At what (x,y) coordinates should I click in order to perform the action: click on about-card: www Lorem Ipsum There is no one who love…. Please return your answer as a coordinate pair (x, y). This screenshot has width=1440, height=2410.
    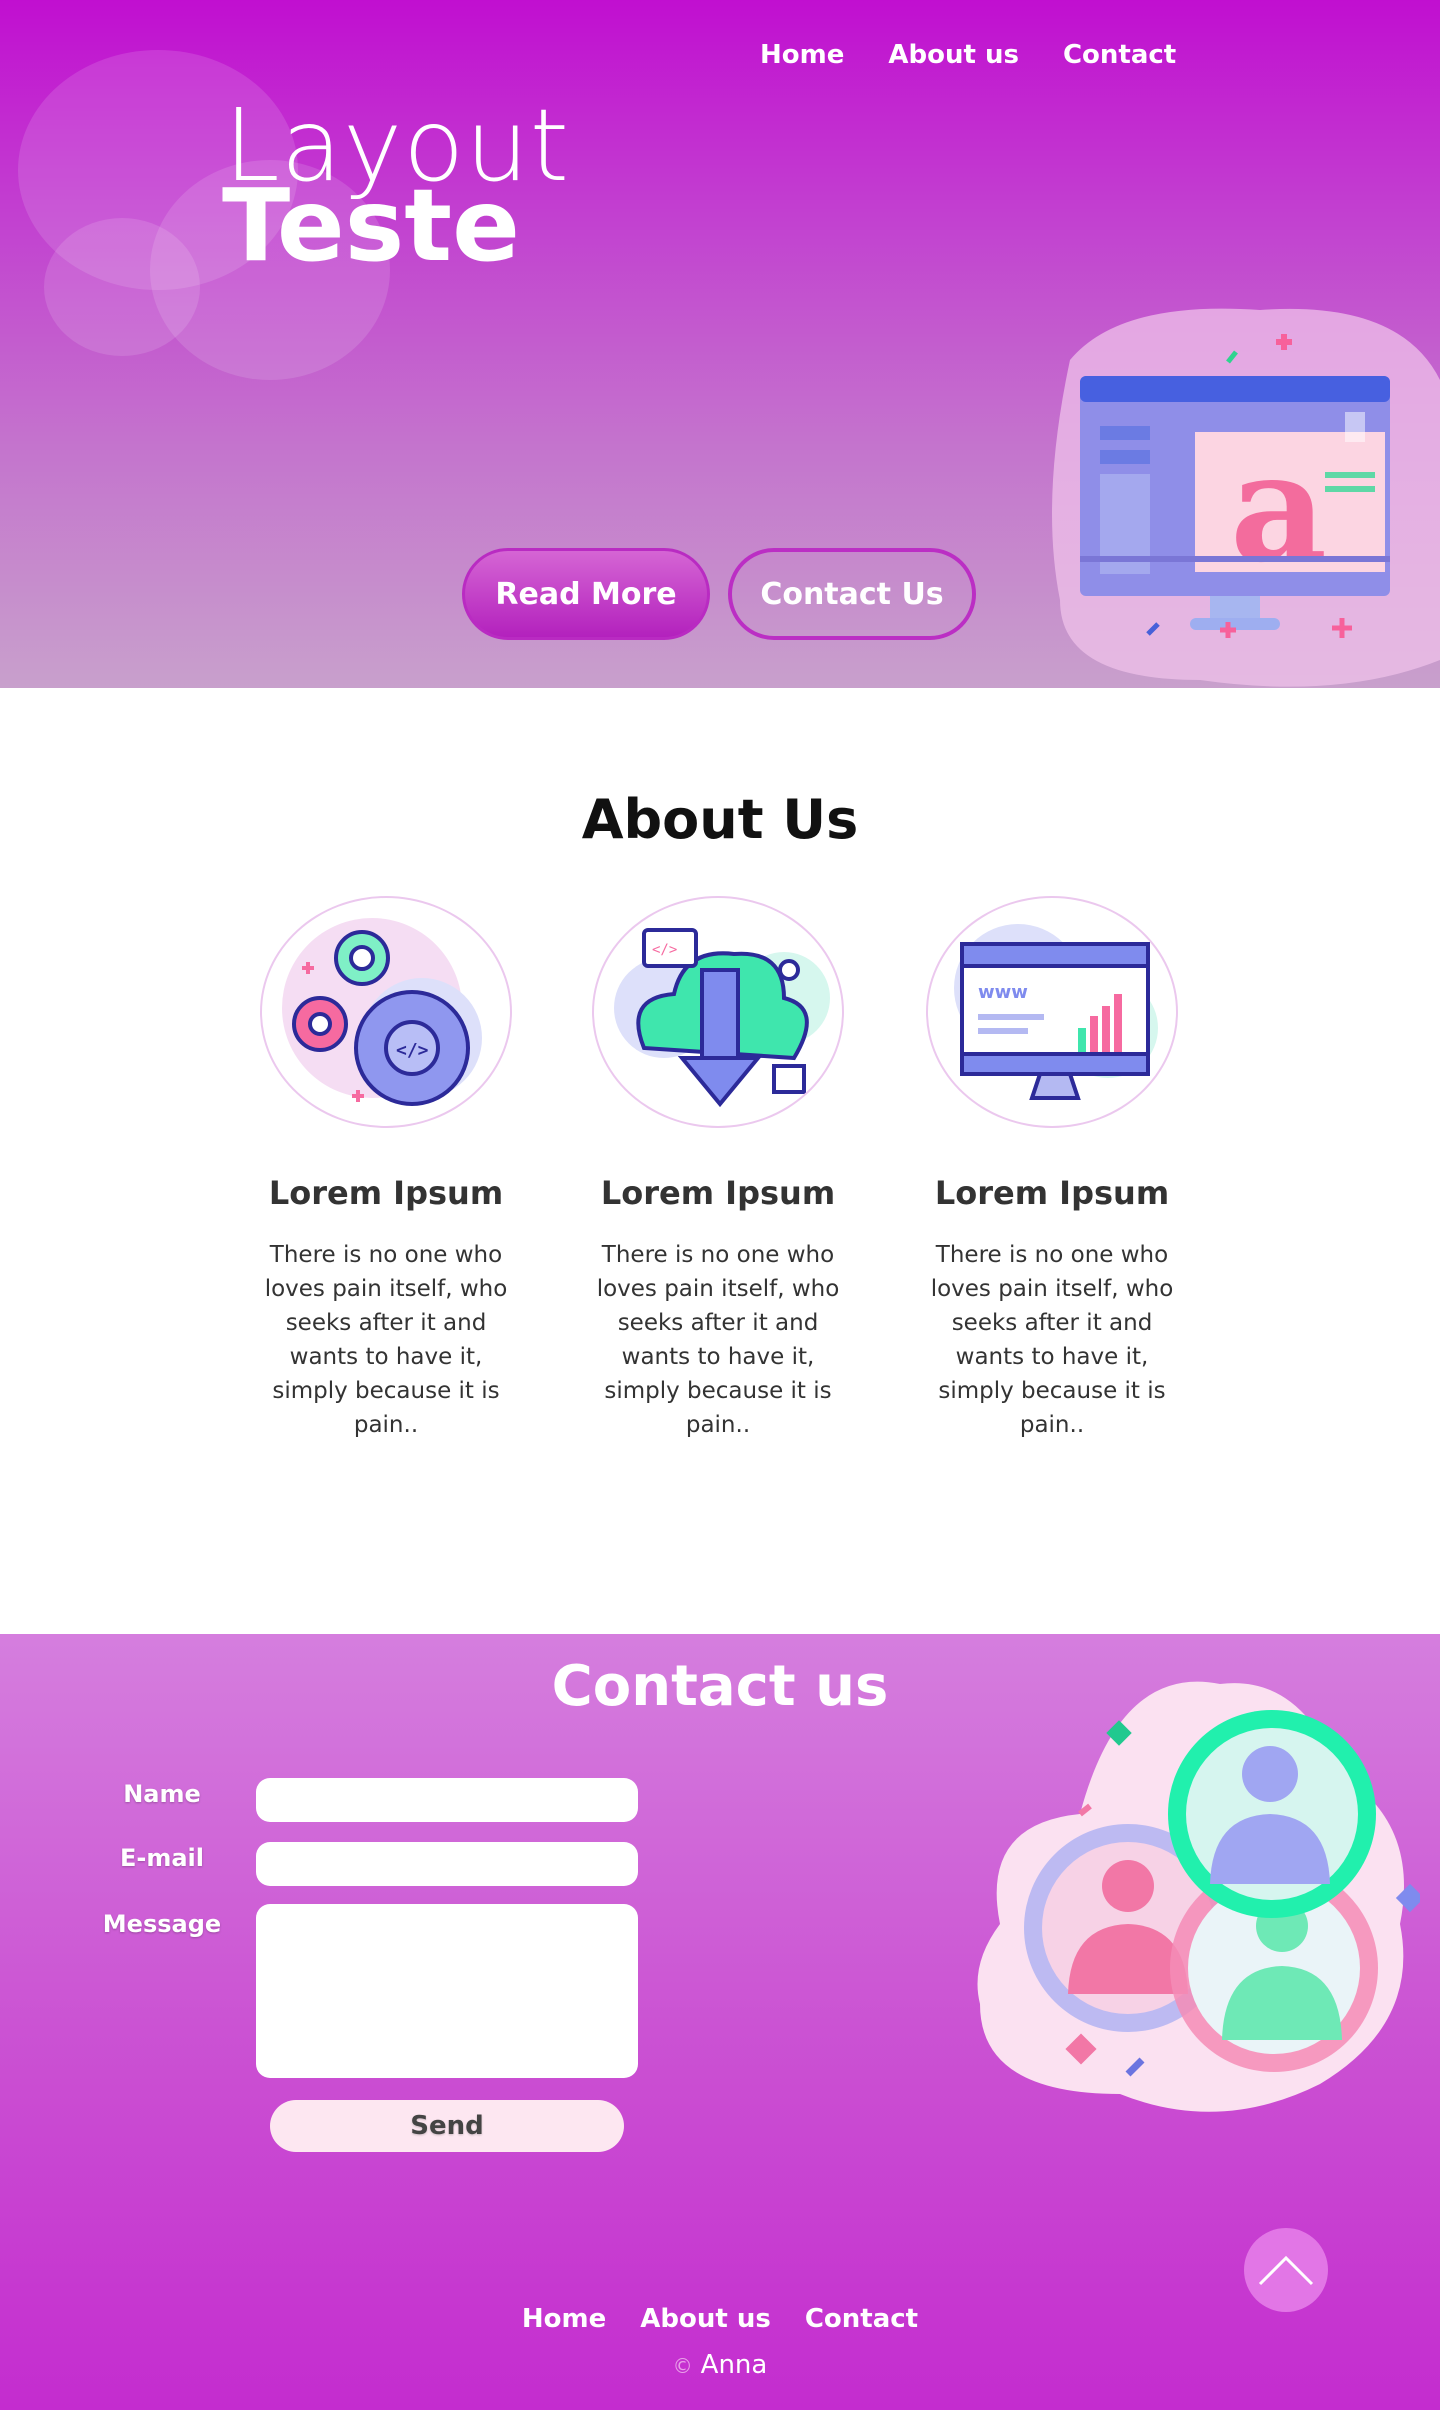
    Looking at the image, I should click on (1052, 1169).